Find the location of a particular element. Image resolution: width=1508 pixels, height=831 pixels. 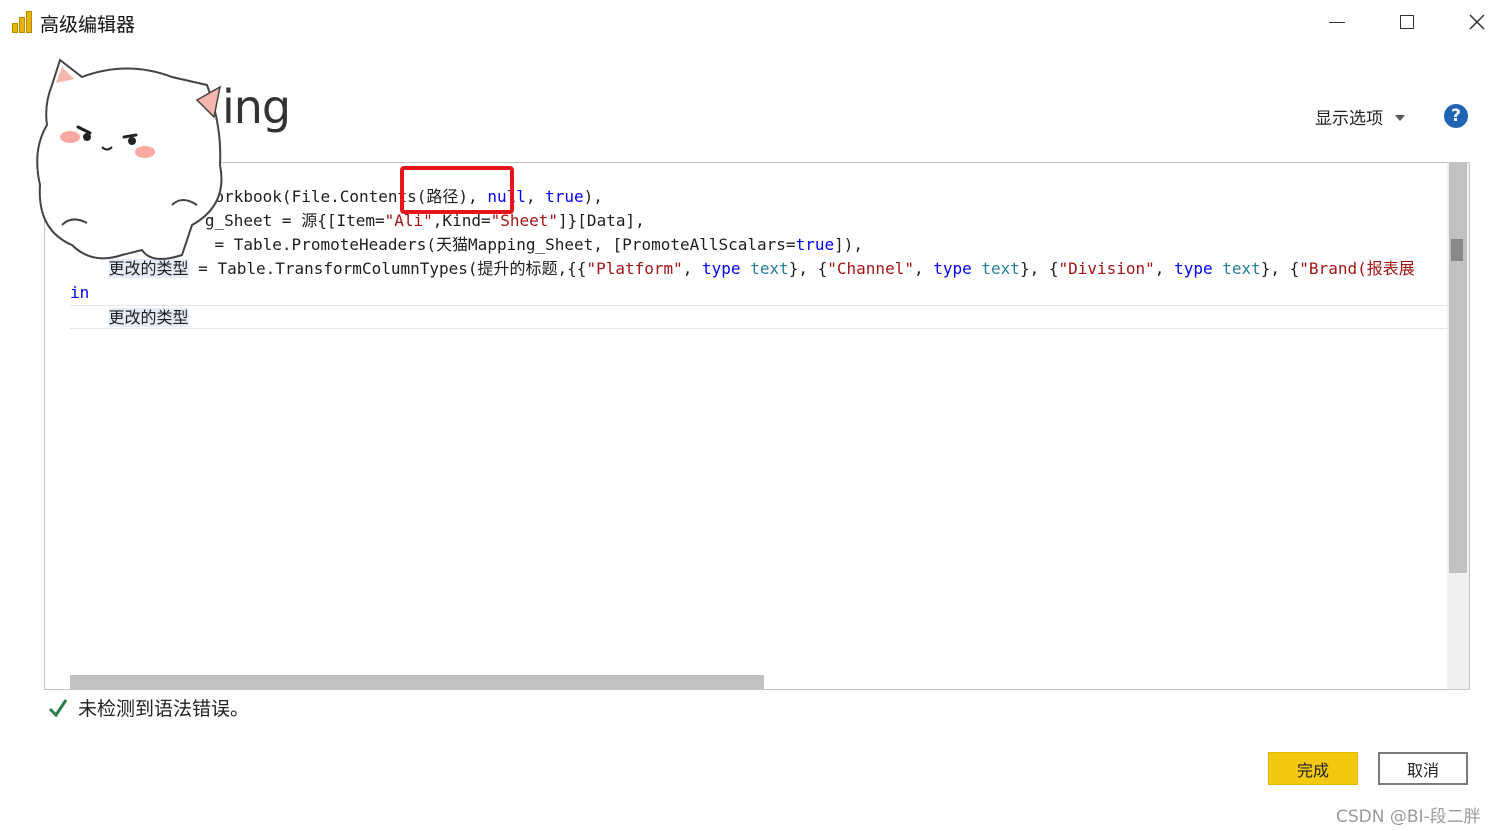

red-highlight-box is located at coordinates (457, 190).